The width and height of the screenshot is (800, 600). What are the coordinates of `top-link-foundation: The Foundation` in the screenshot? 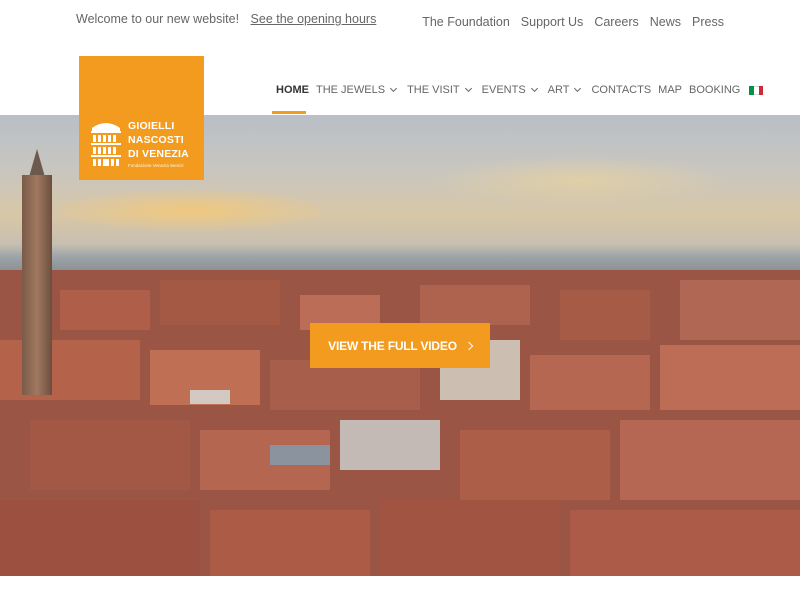 It's located at (466, 22).